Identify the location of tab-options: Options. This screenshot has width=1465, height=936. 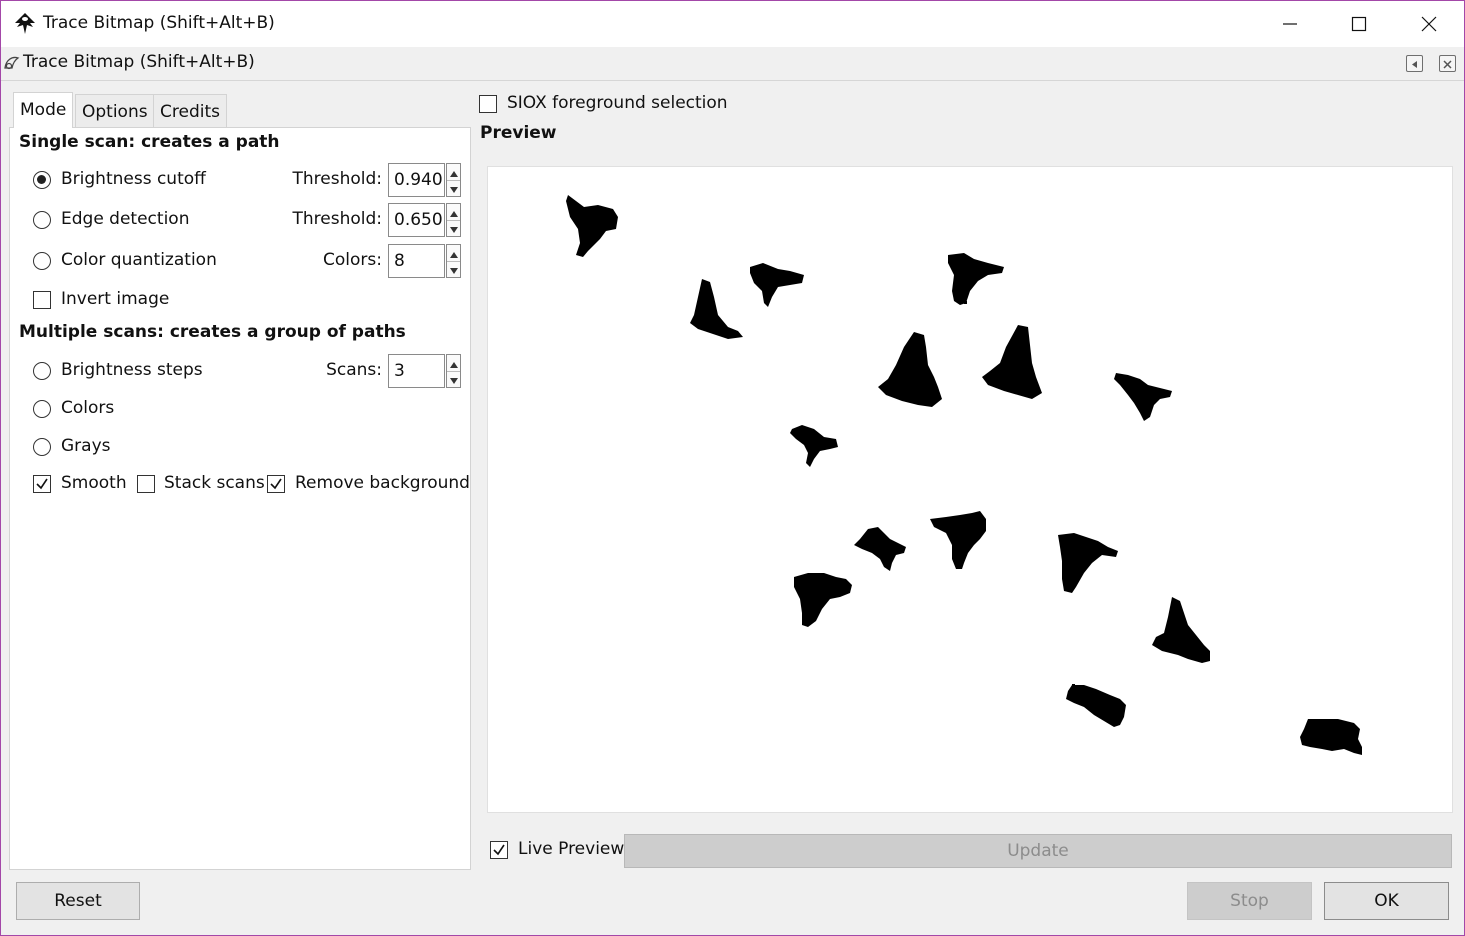
(115, 110).